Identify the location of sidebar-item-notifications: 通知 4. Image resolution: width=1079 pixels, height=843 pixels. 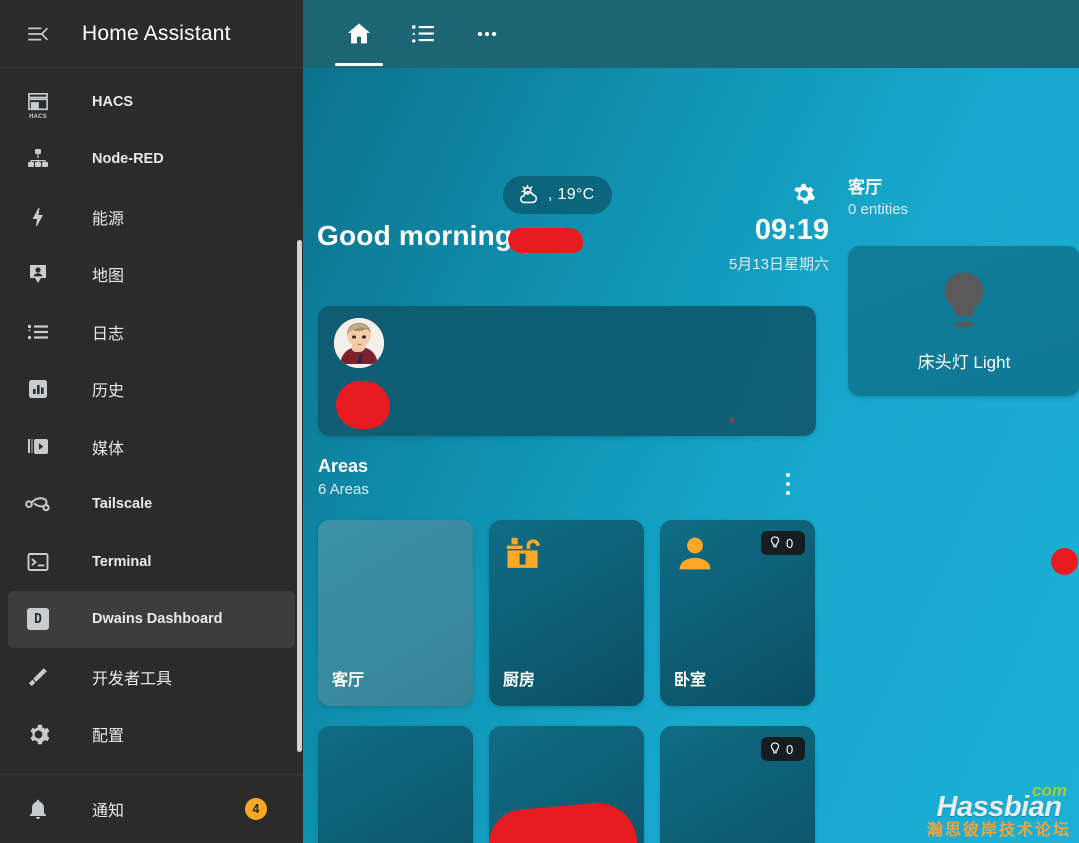
(151, 809).